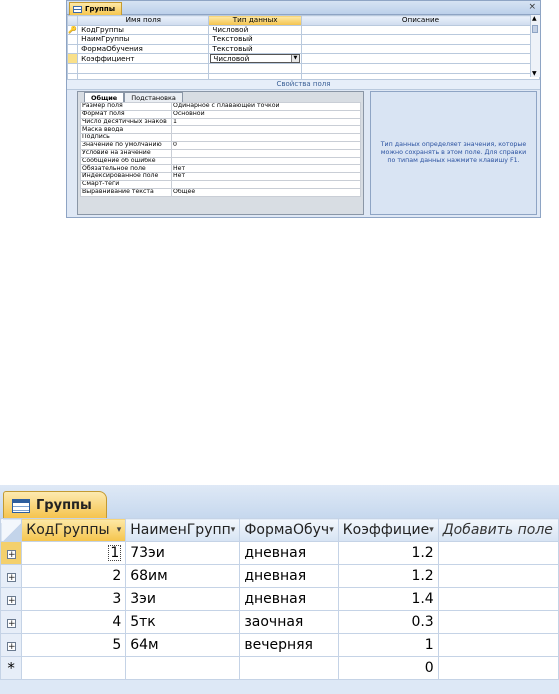 This screenshot has width=559, height=694. I want to click on property-row: Выравнивание текста Общее, so click(220, 192).